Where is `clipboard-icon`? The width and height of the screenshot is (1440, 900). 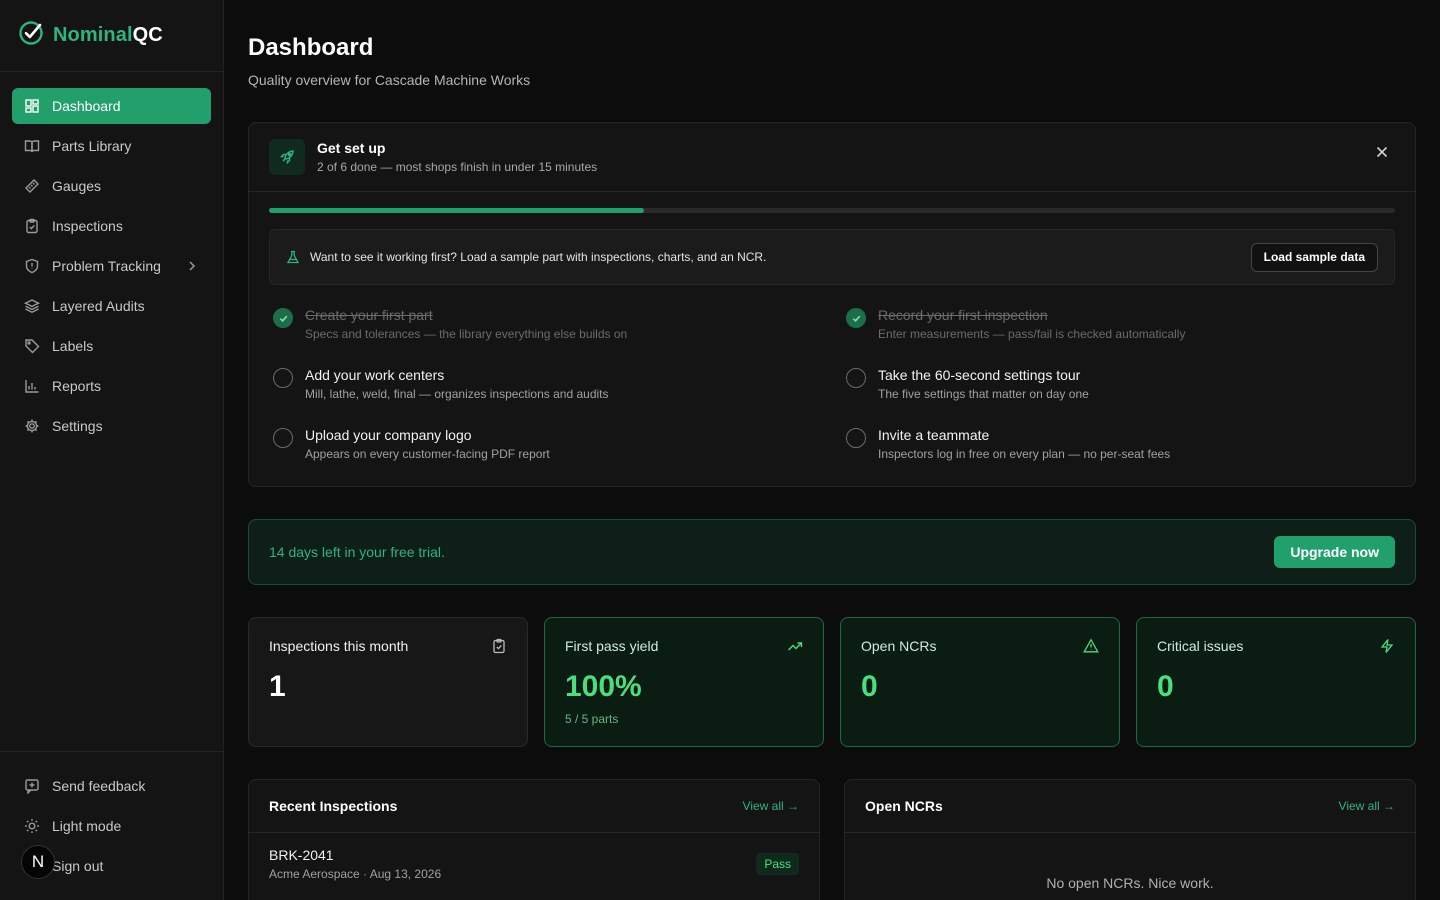 clipboard-icon is located at coordinates (32, 226).